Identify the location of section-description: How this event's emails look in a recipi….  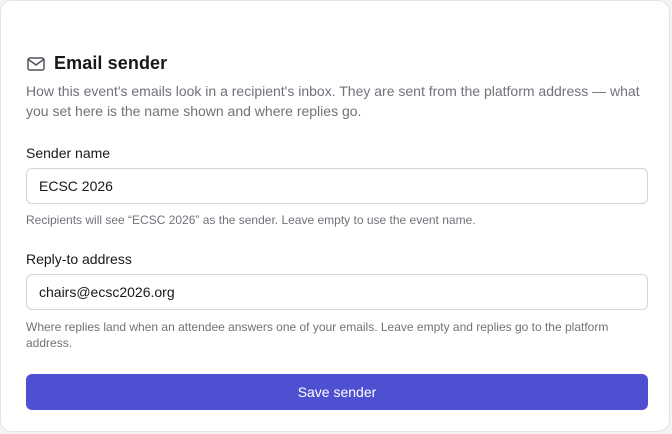
(333, 101).